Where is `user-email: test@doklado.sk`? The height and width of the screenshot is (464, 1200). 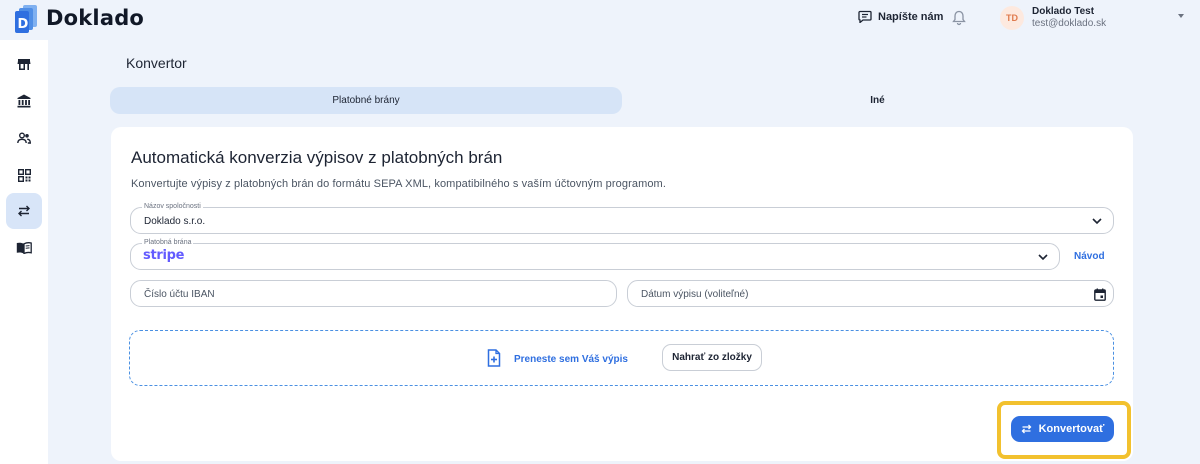 user-email: test@doklado.sk is located at coordinates (1069, 23).